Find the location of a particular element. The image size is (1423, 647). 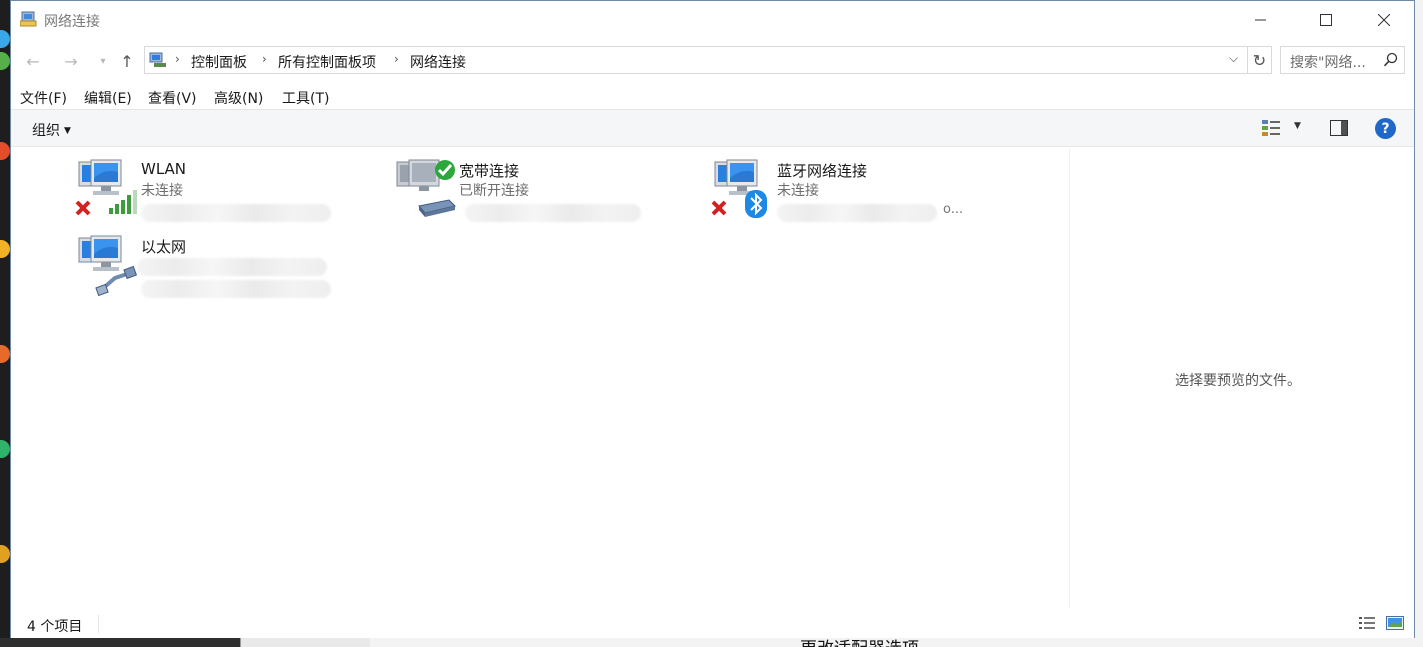

back-button: ← is located at coordinates (33, 61).